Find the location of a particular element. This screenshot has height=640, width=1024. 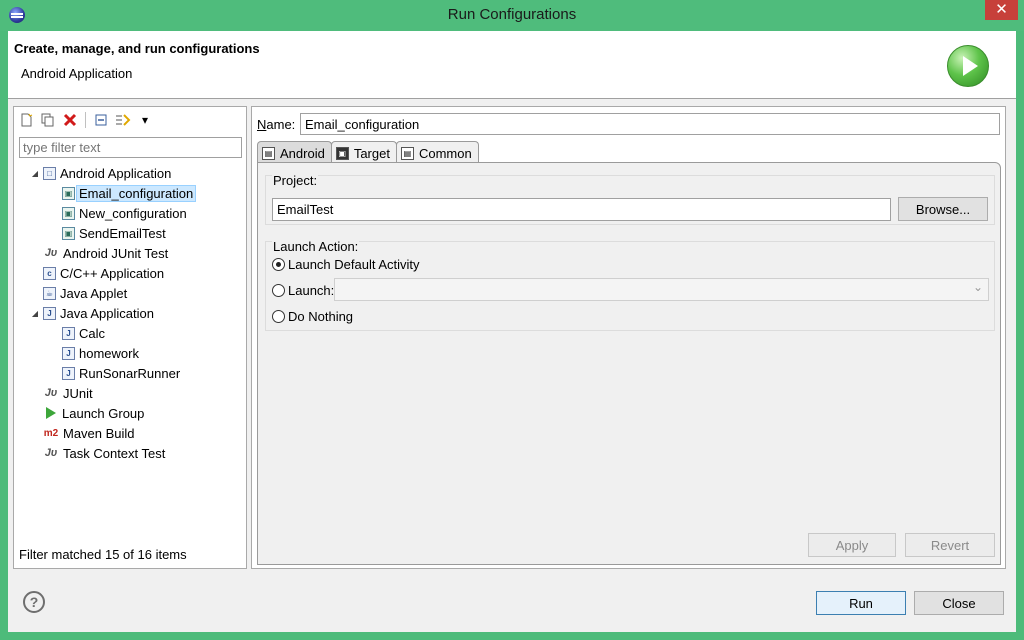

header-subtitle: Android Application is located at coordinates (77, 73).